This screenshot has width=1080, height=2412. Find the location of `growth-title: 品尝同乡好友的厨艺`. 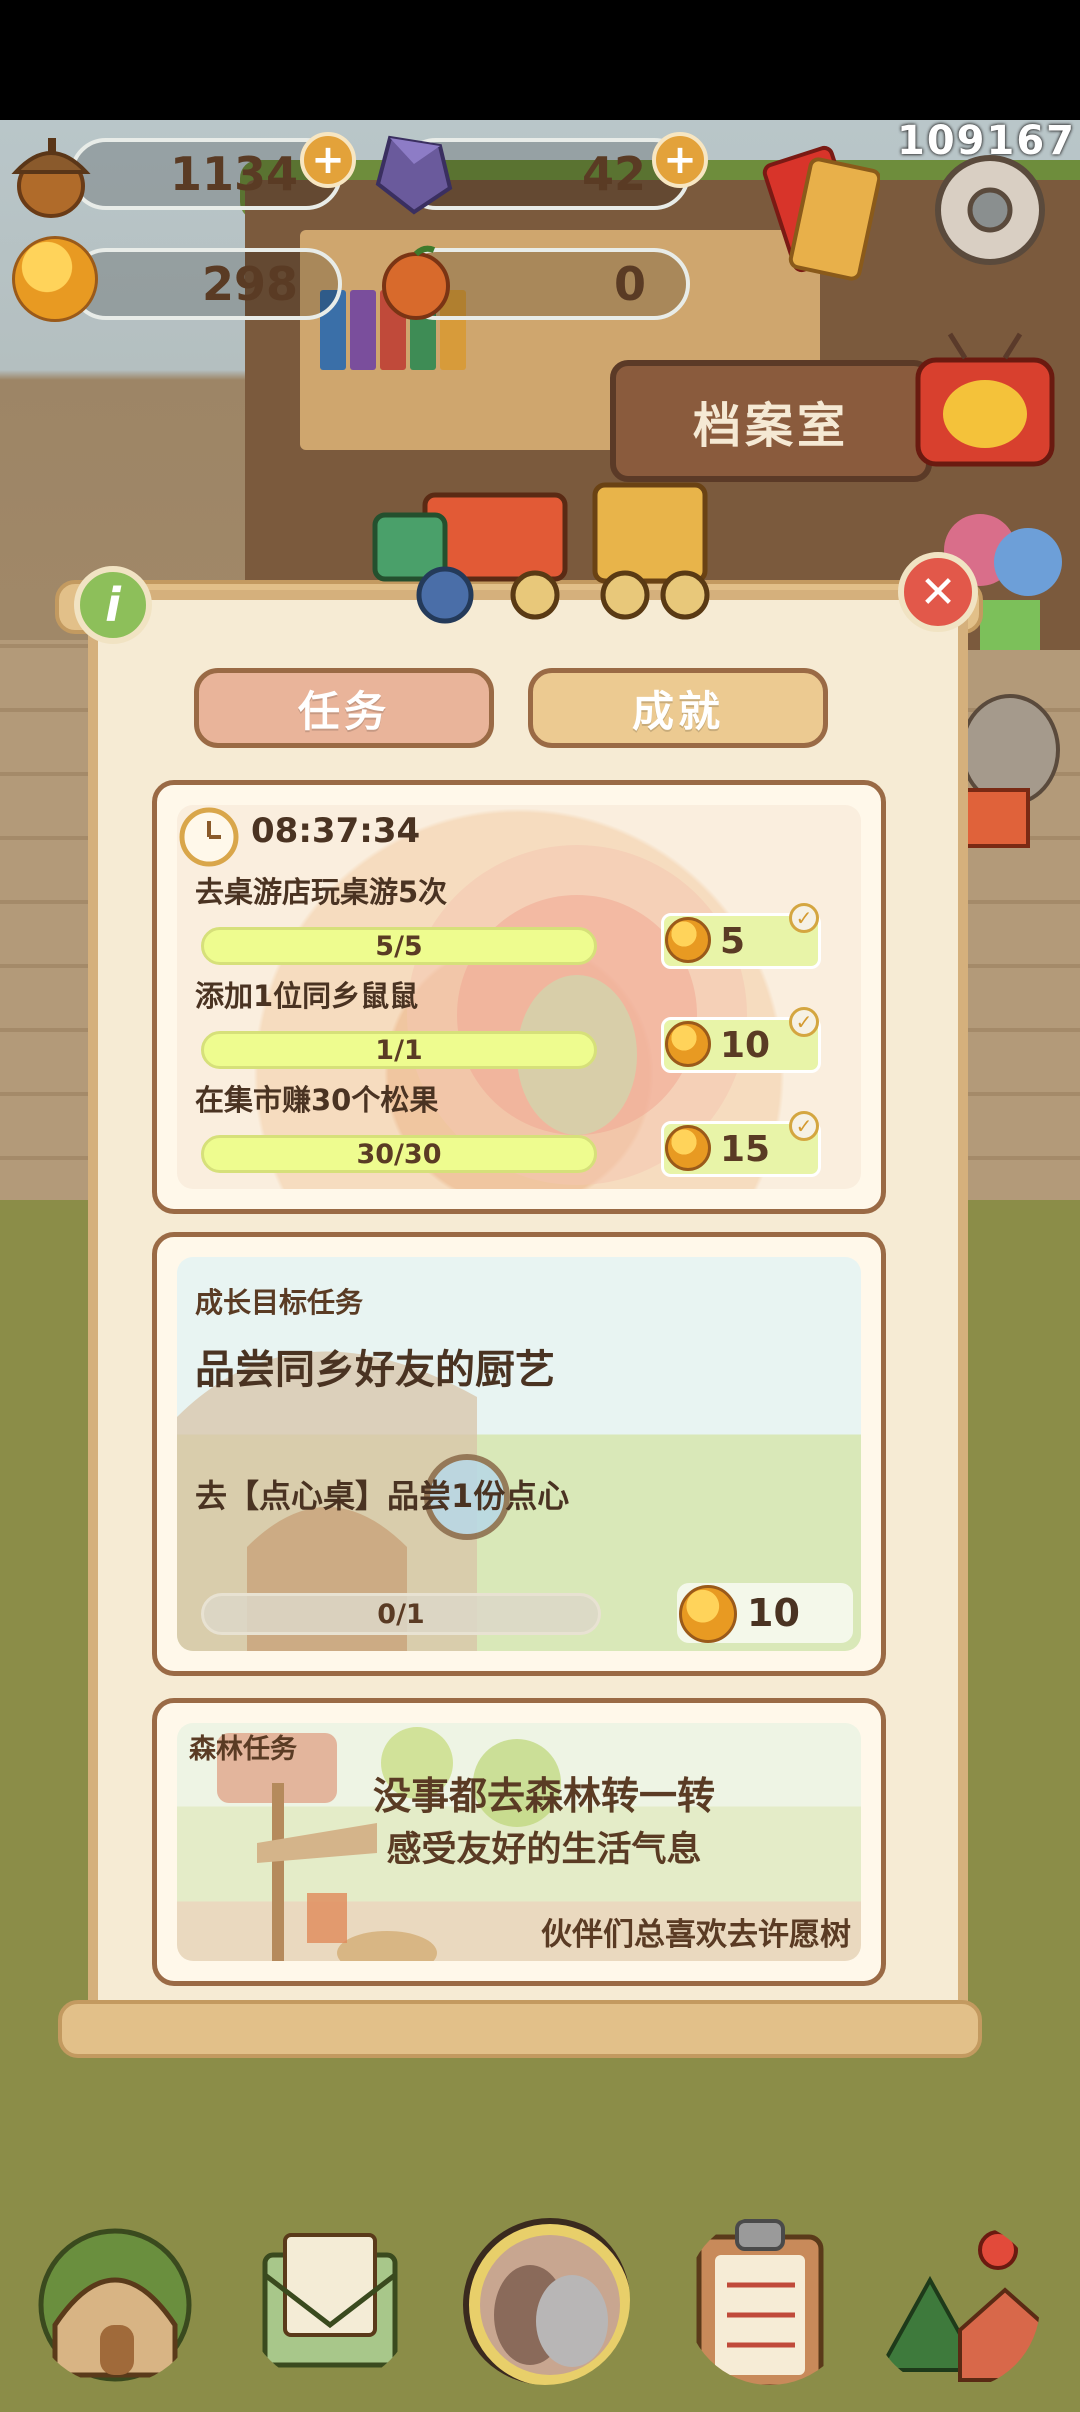

growth-title: 品尝同乡好友的厨艺 is located at coordinates (375, 1370).